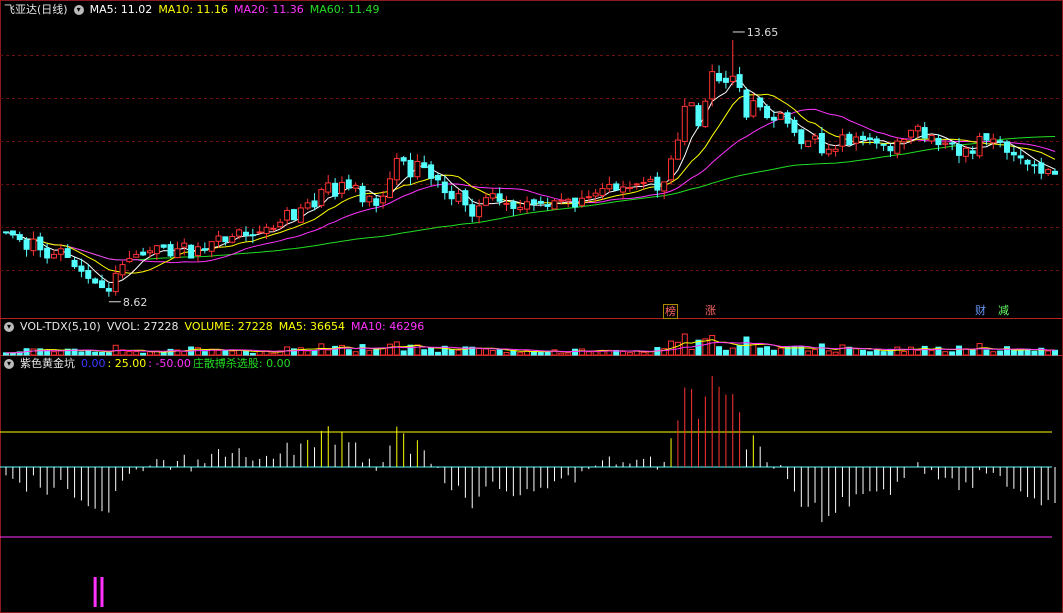 Image resolution: width=1063 pixels, height=613 pixels. Describe the element at coordinates (150, 364) in the screenshot. I see `indicator-panel-header: ▾ 紫色黄金坑 0.00: 25.00: -50.00 庄散搏杀选股: 0.00` at that location.